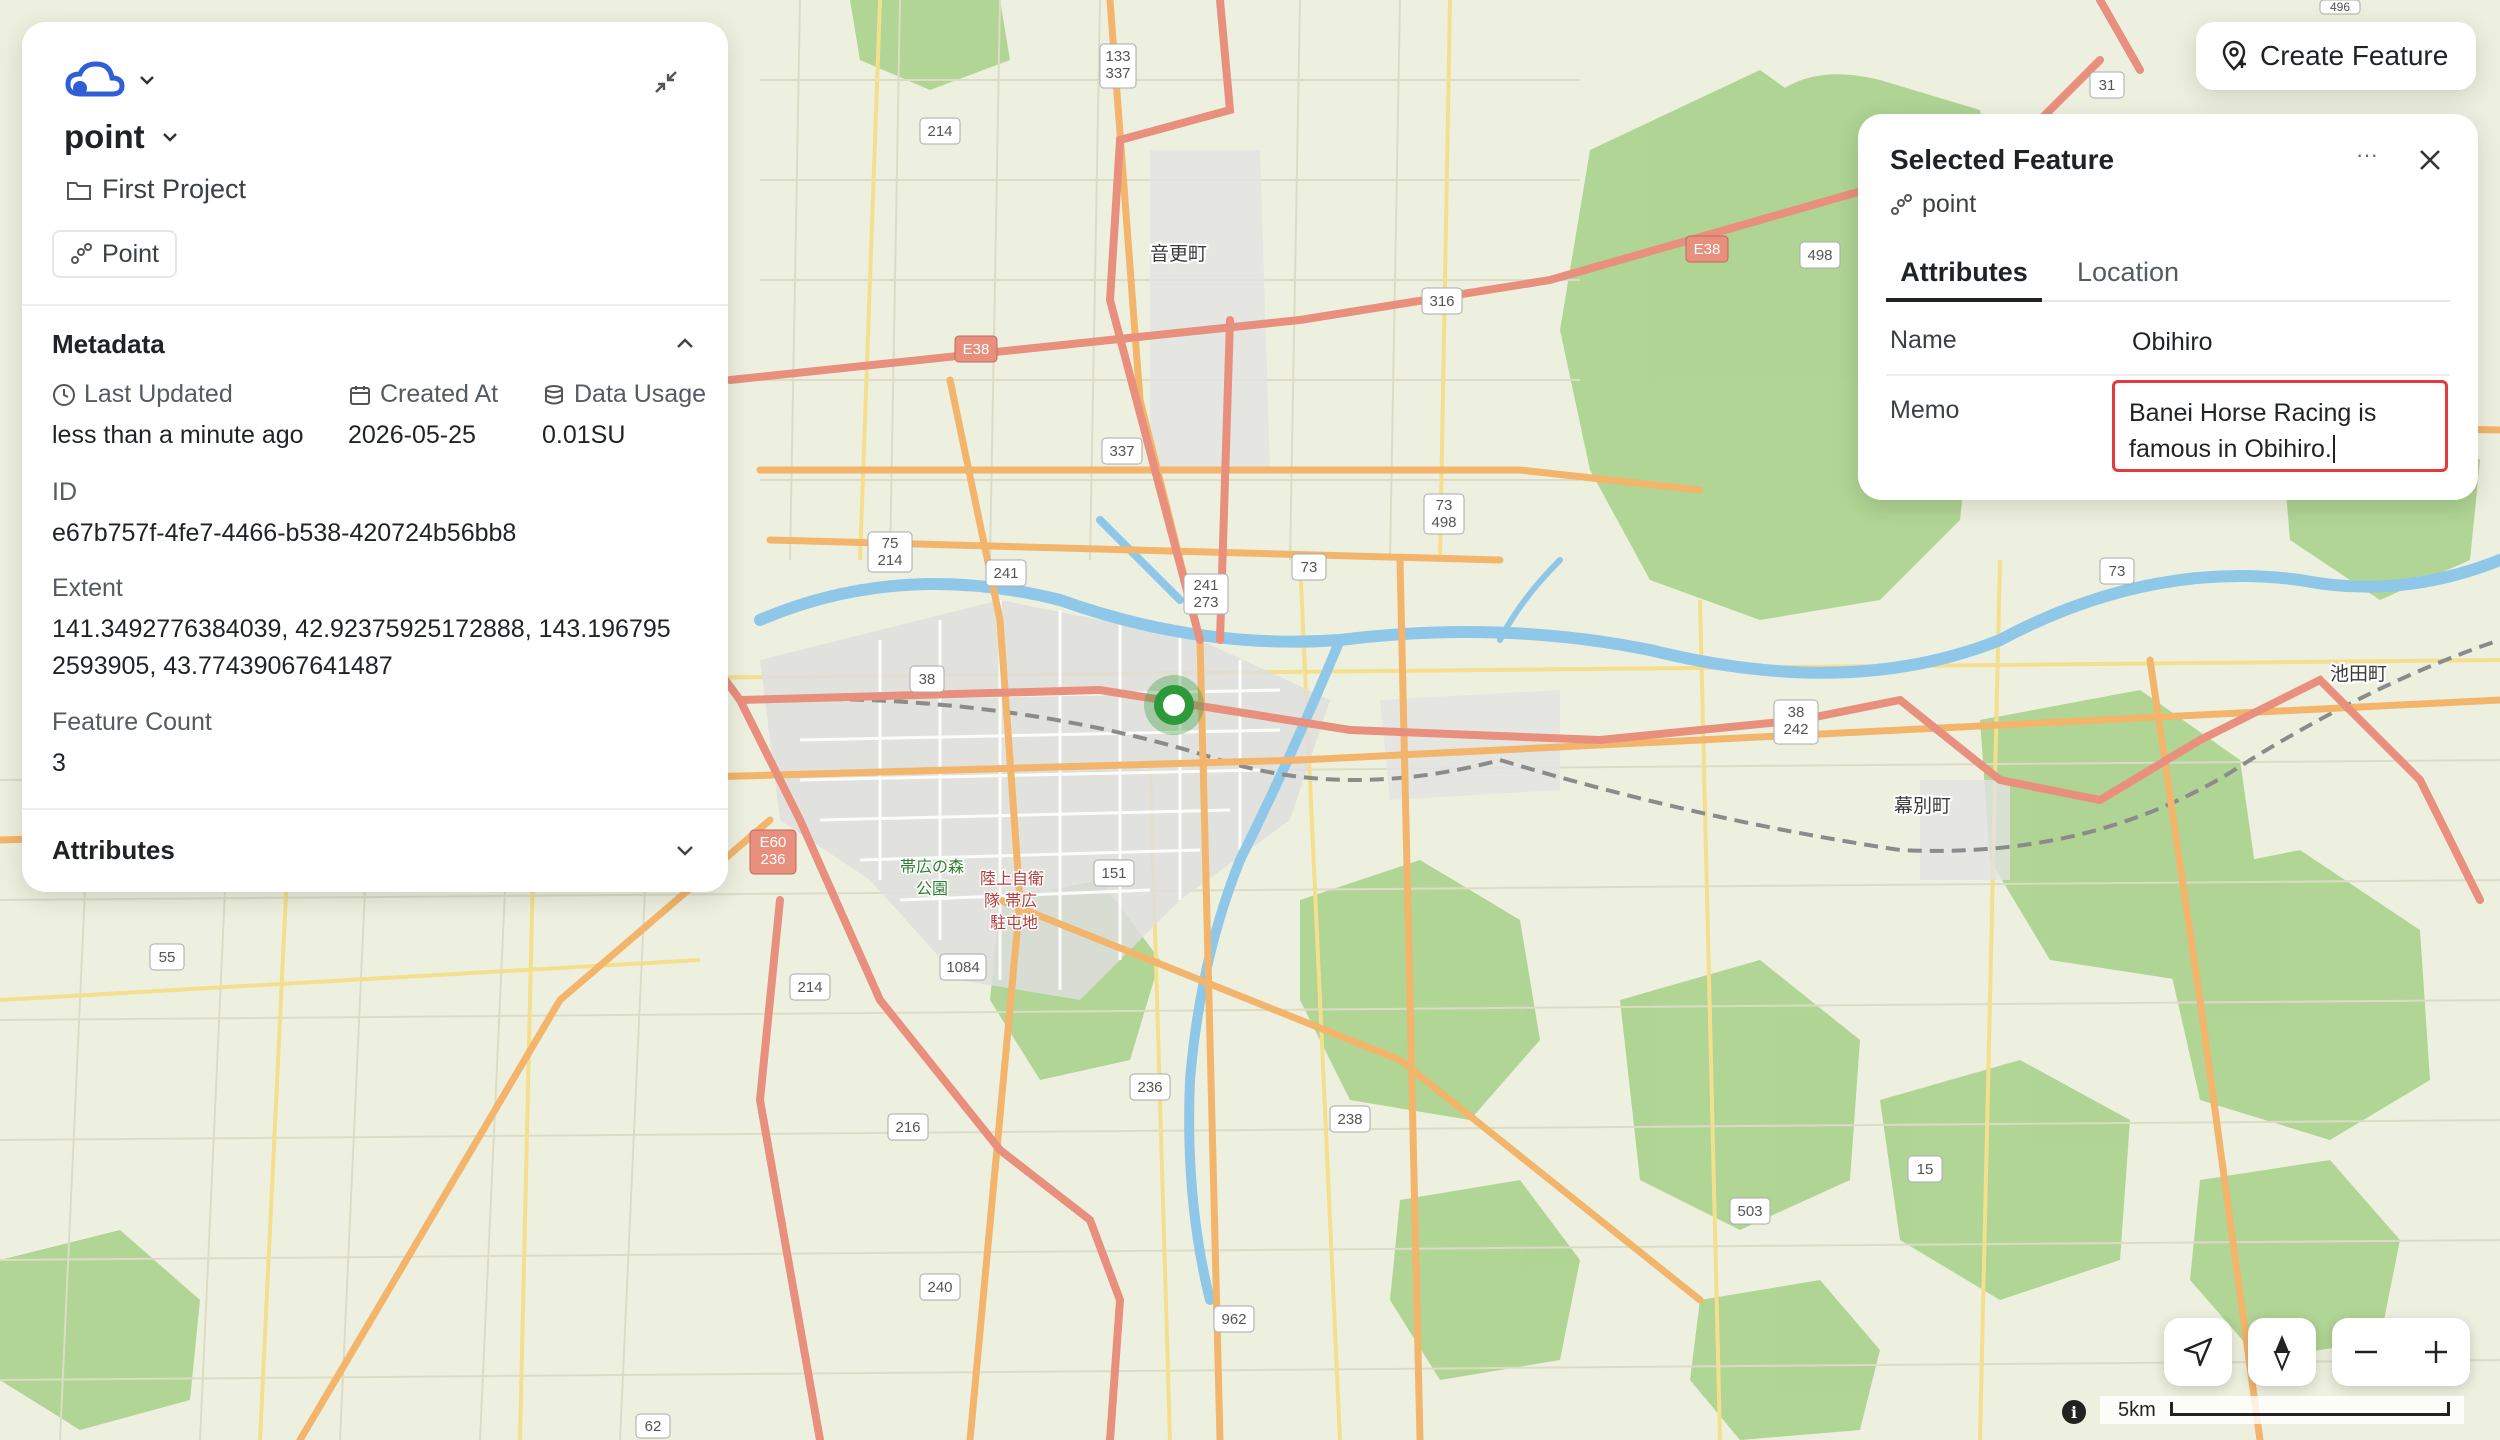  I want to click on road-shield: 31, so click(2107, 85).